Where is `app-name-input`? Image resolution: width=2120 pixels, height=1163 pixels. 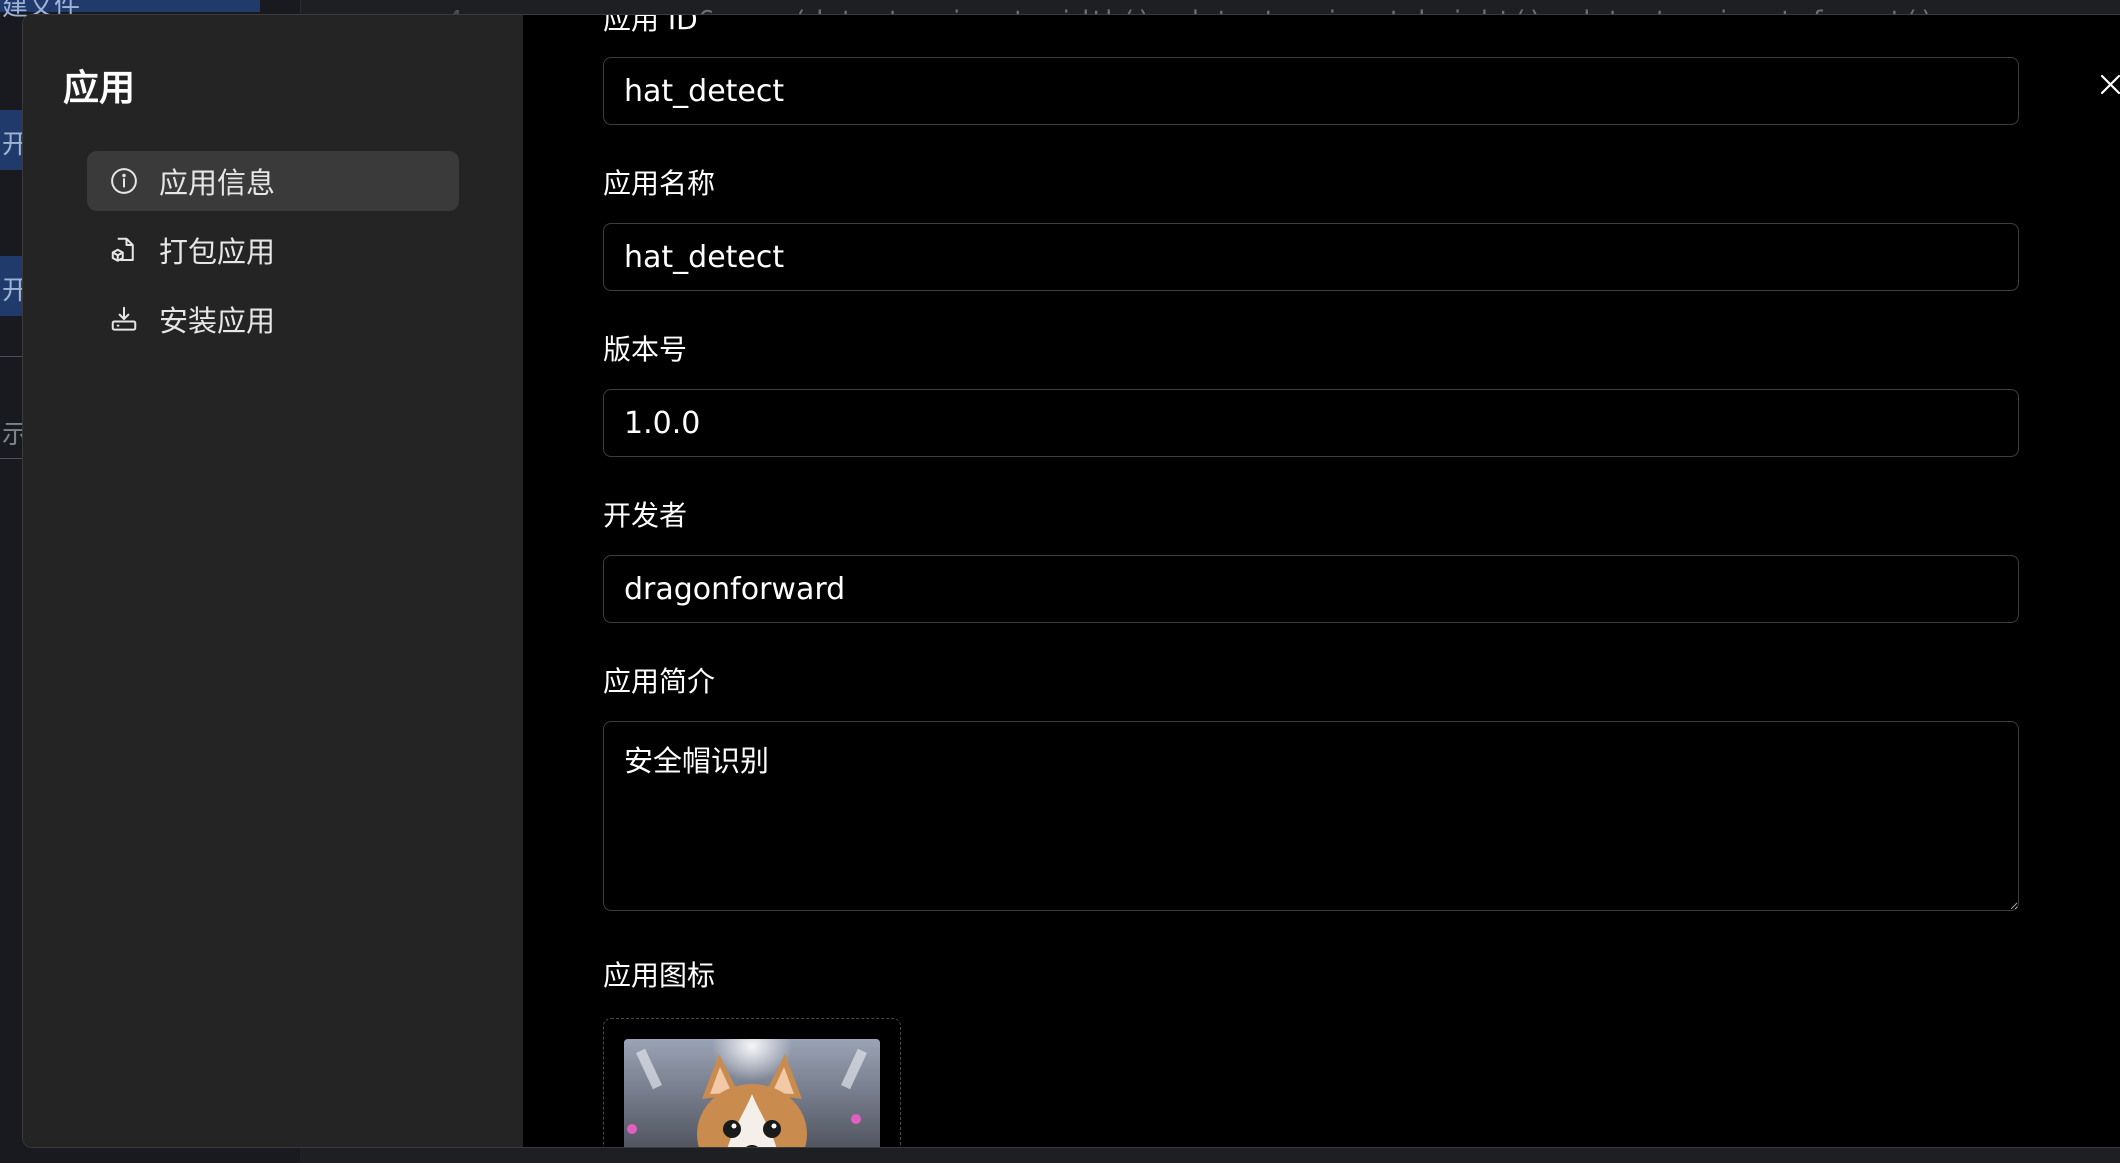
app-name-input is located at coordinates (1311, 257).